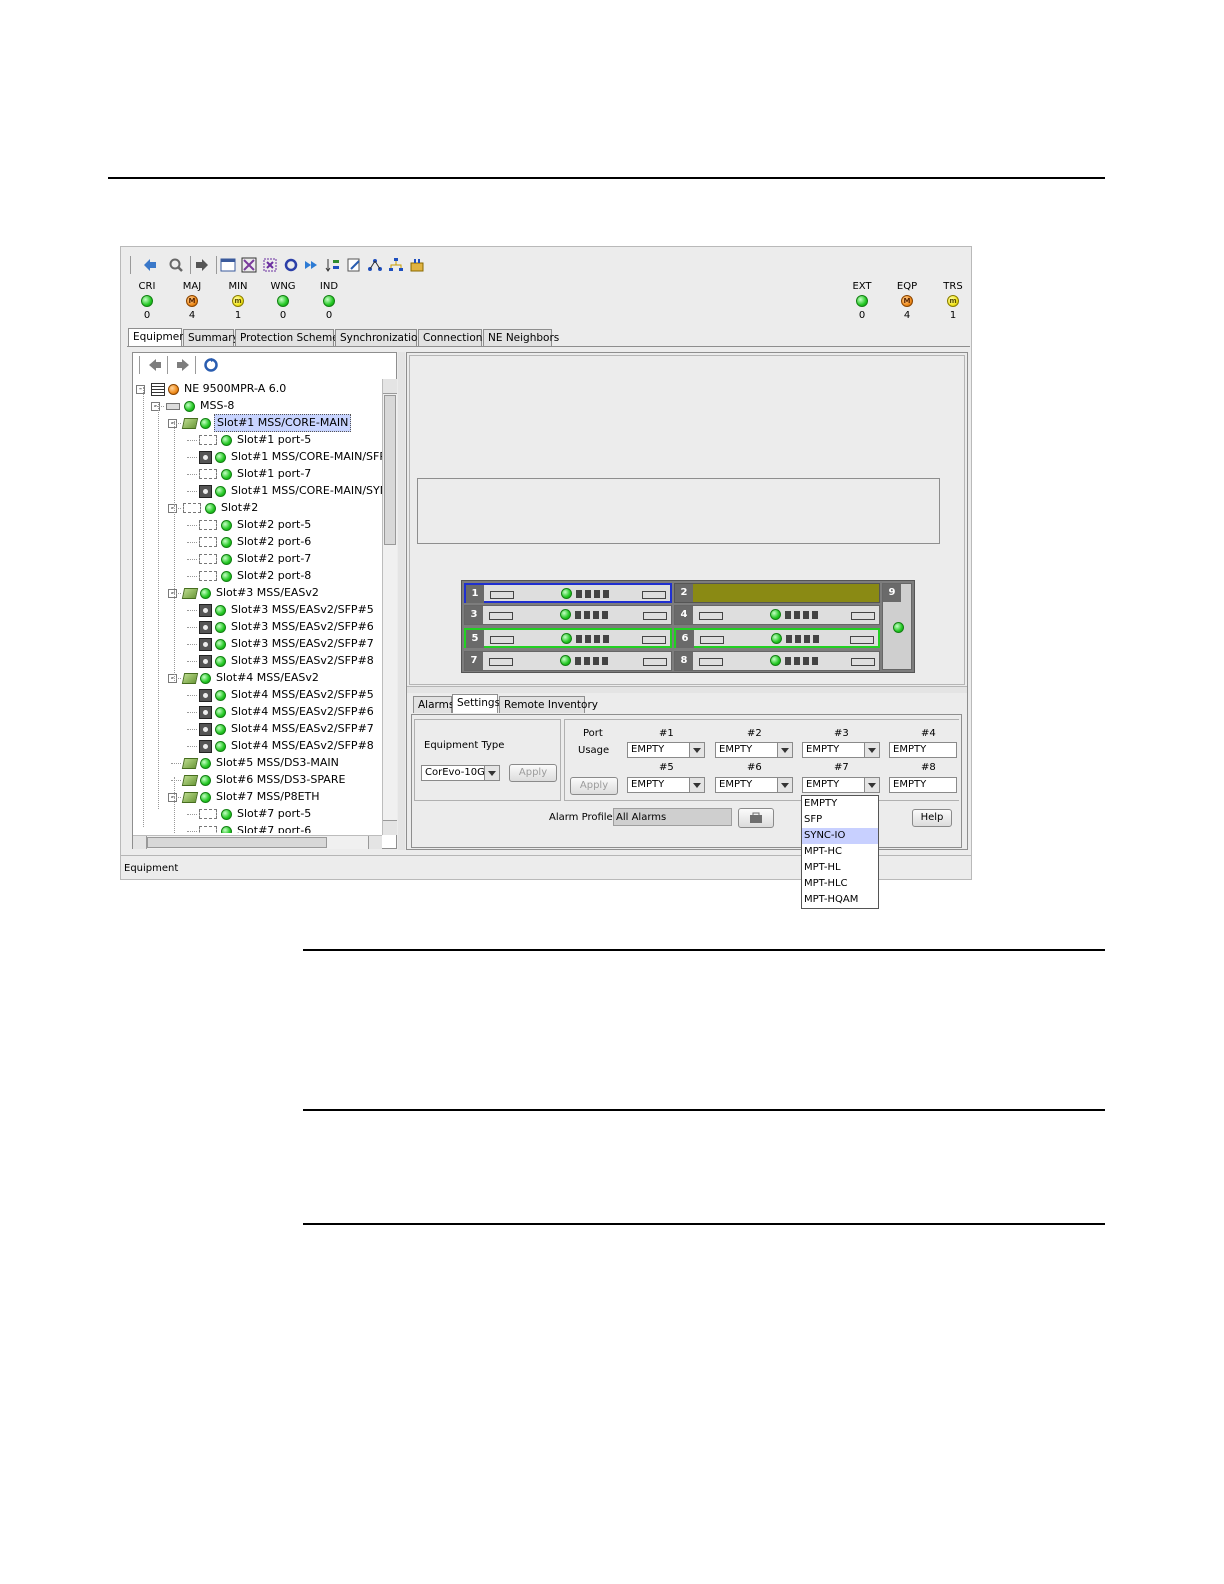 This screenshot has height=1584, width=1224. What do you see at coordinates (548, 704) in the screenshot?
I see `tab-remote-inventory: Remote Inventory` at bounding box center [548, 704].